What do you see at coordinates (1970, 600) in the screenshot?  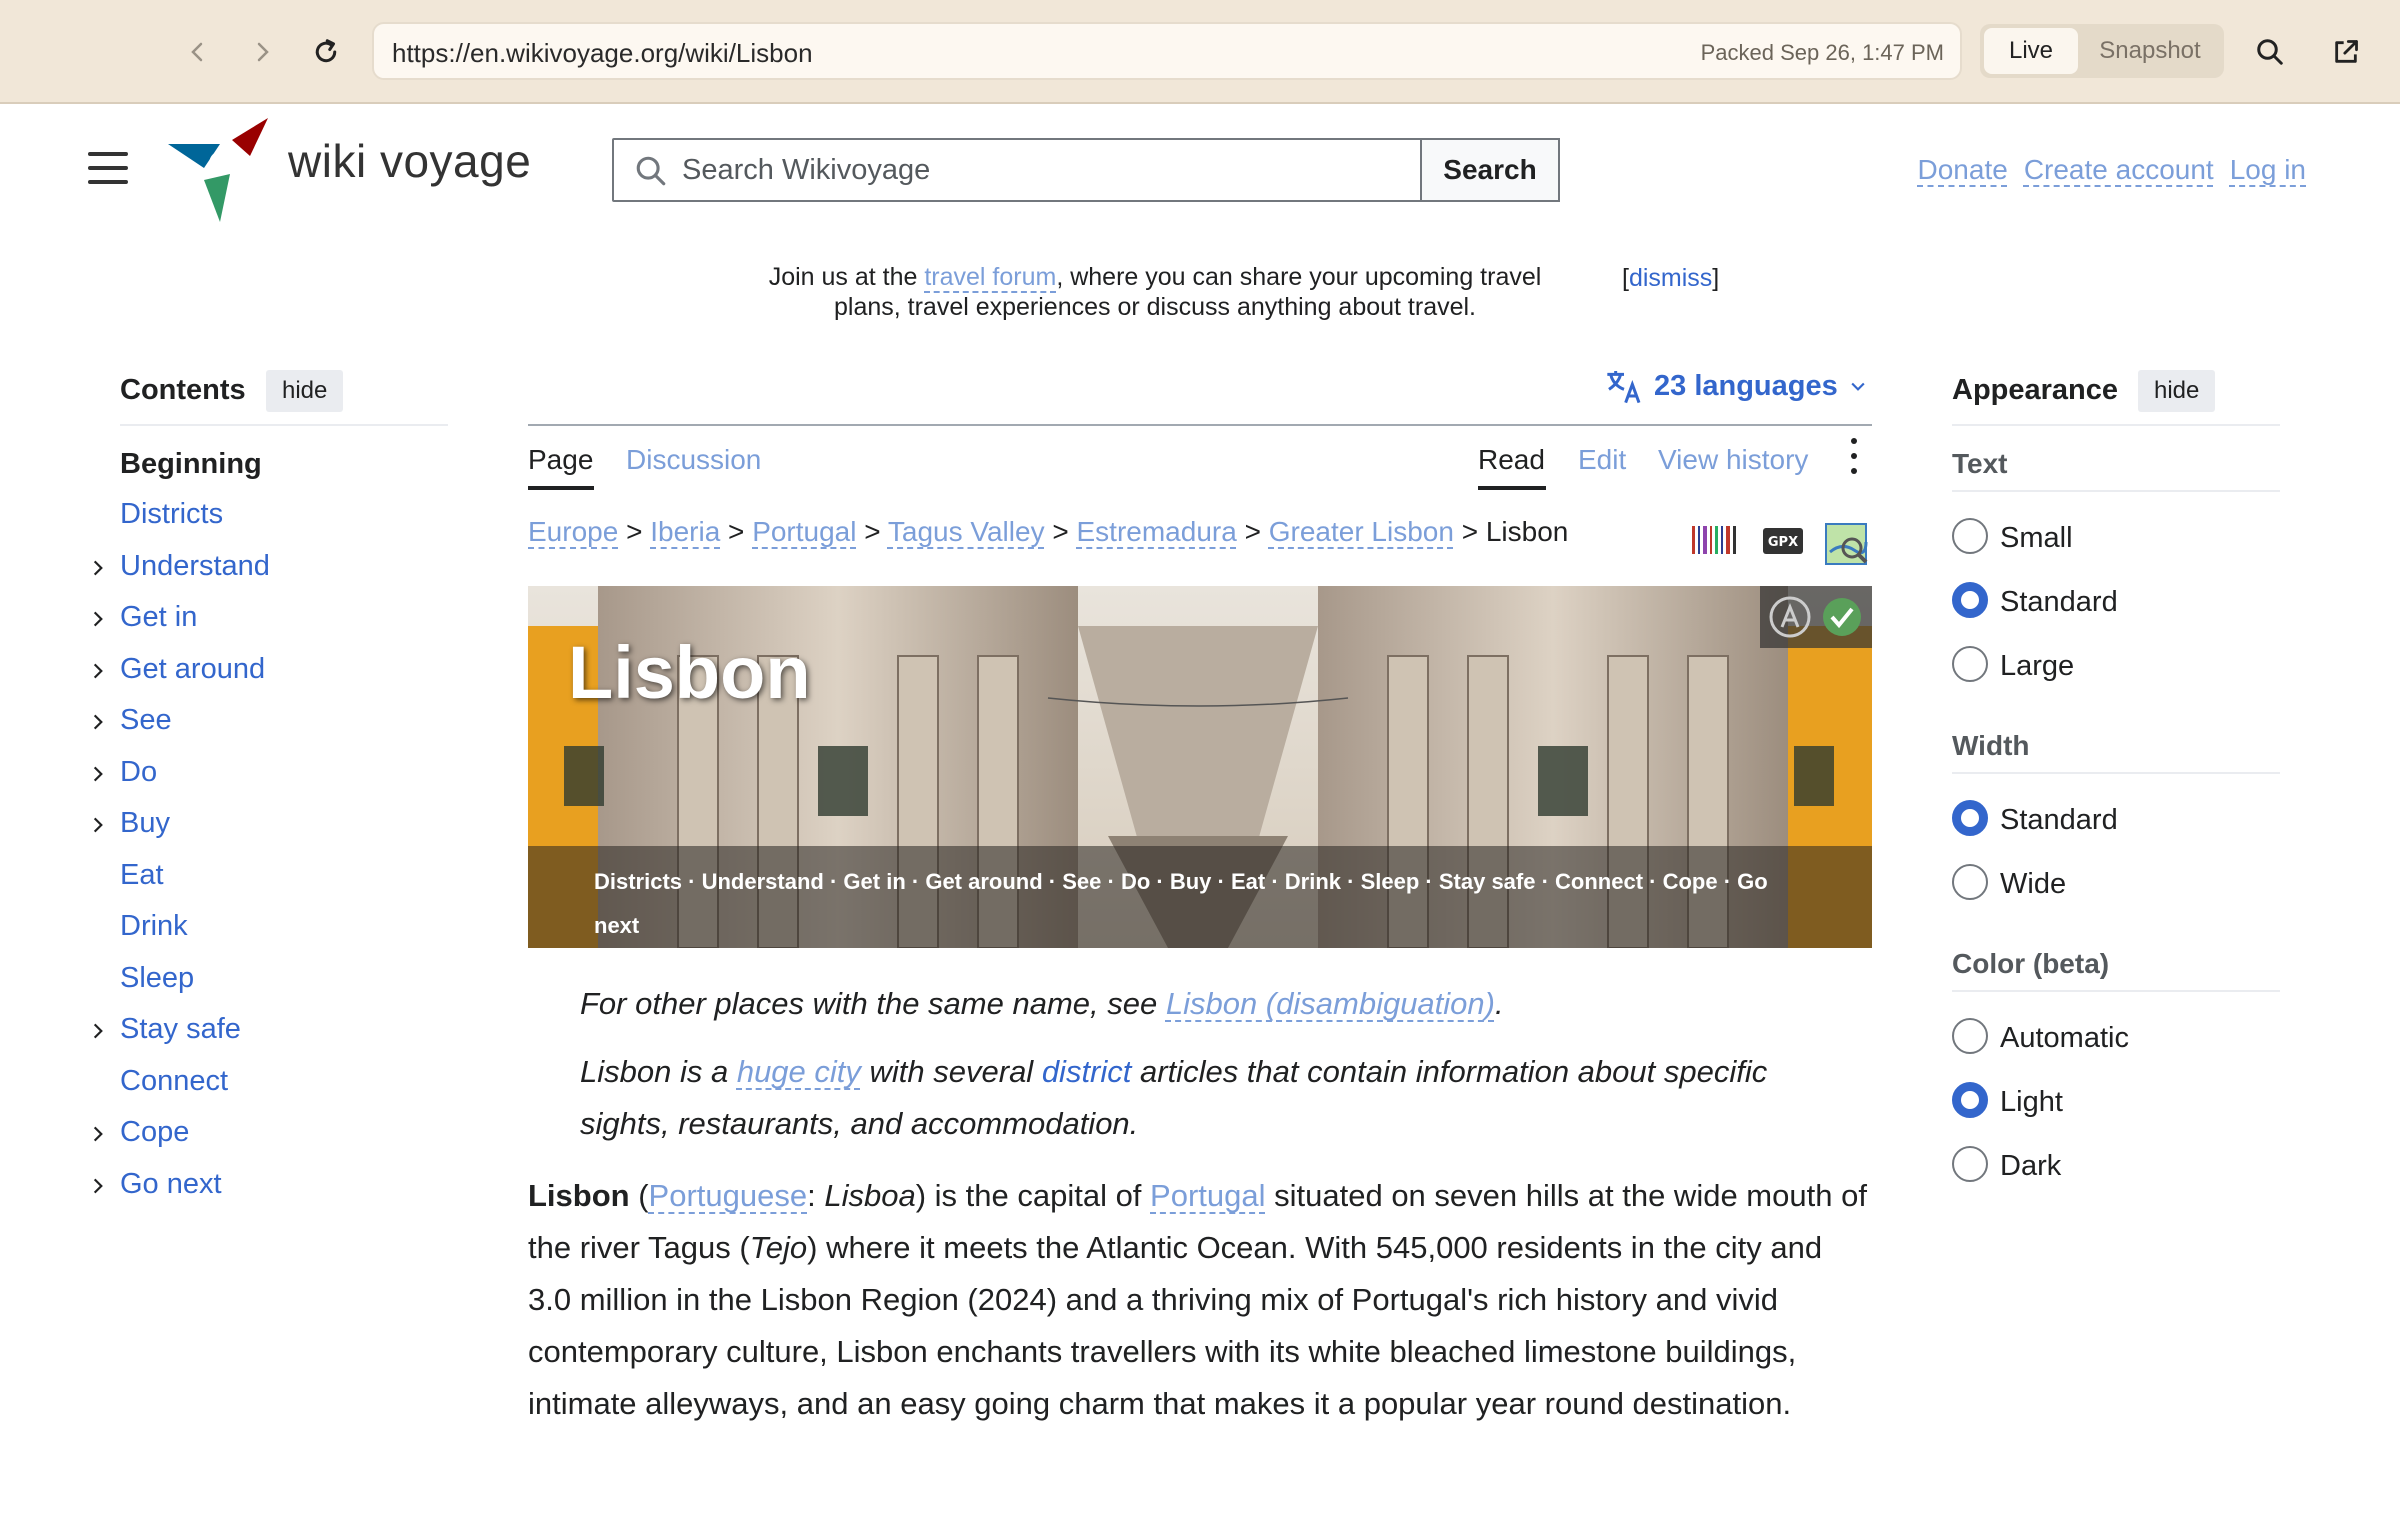 I see `radio-text-standard` at bounding box center [1970, 600].